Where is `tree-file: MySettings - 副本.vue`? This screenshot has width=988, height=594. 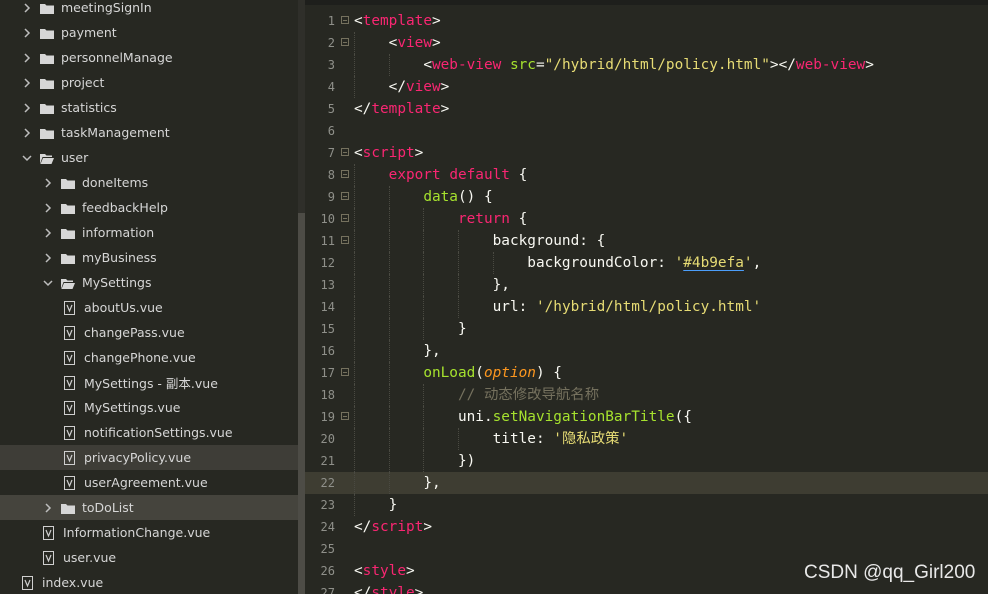 tree-file: MySettings - 副本.vue is located at coordinates (149, 382).